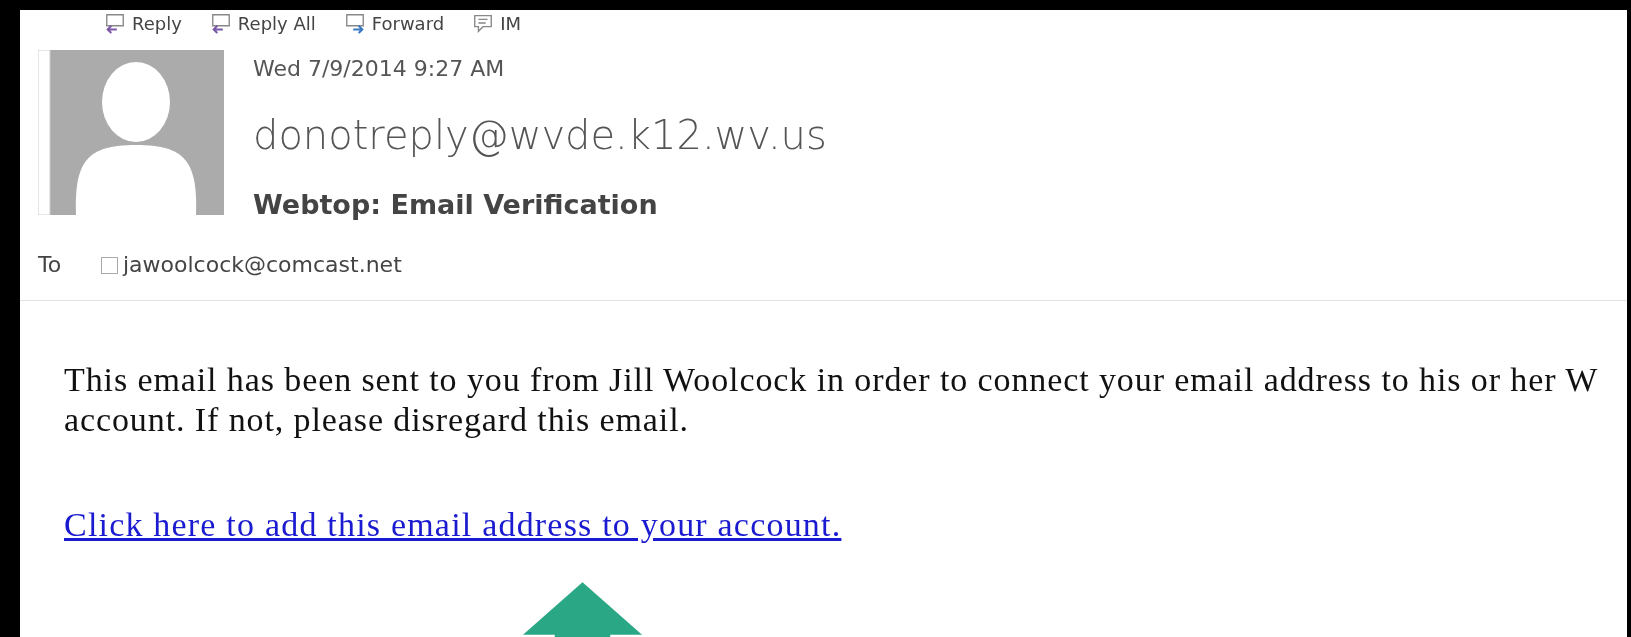 This screenshot has height=637, width=1631. I want to click on toolbar-button: Reply All, so click(262, 23).